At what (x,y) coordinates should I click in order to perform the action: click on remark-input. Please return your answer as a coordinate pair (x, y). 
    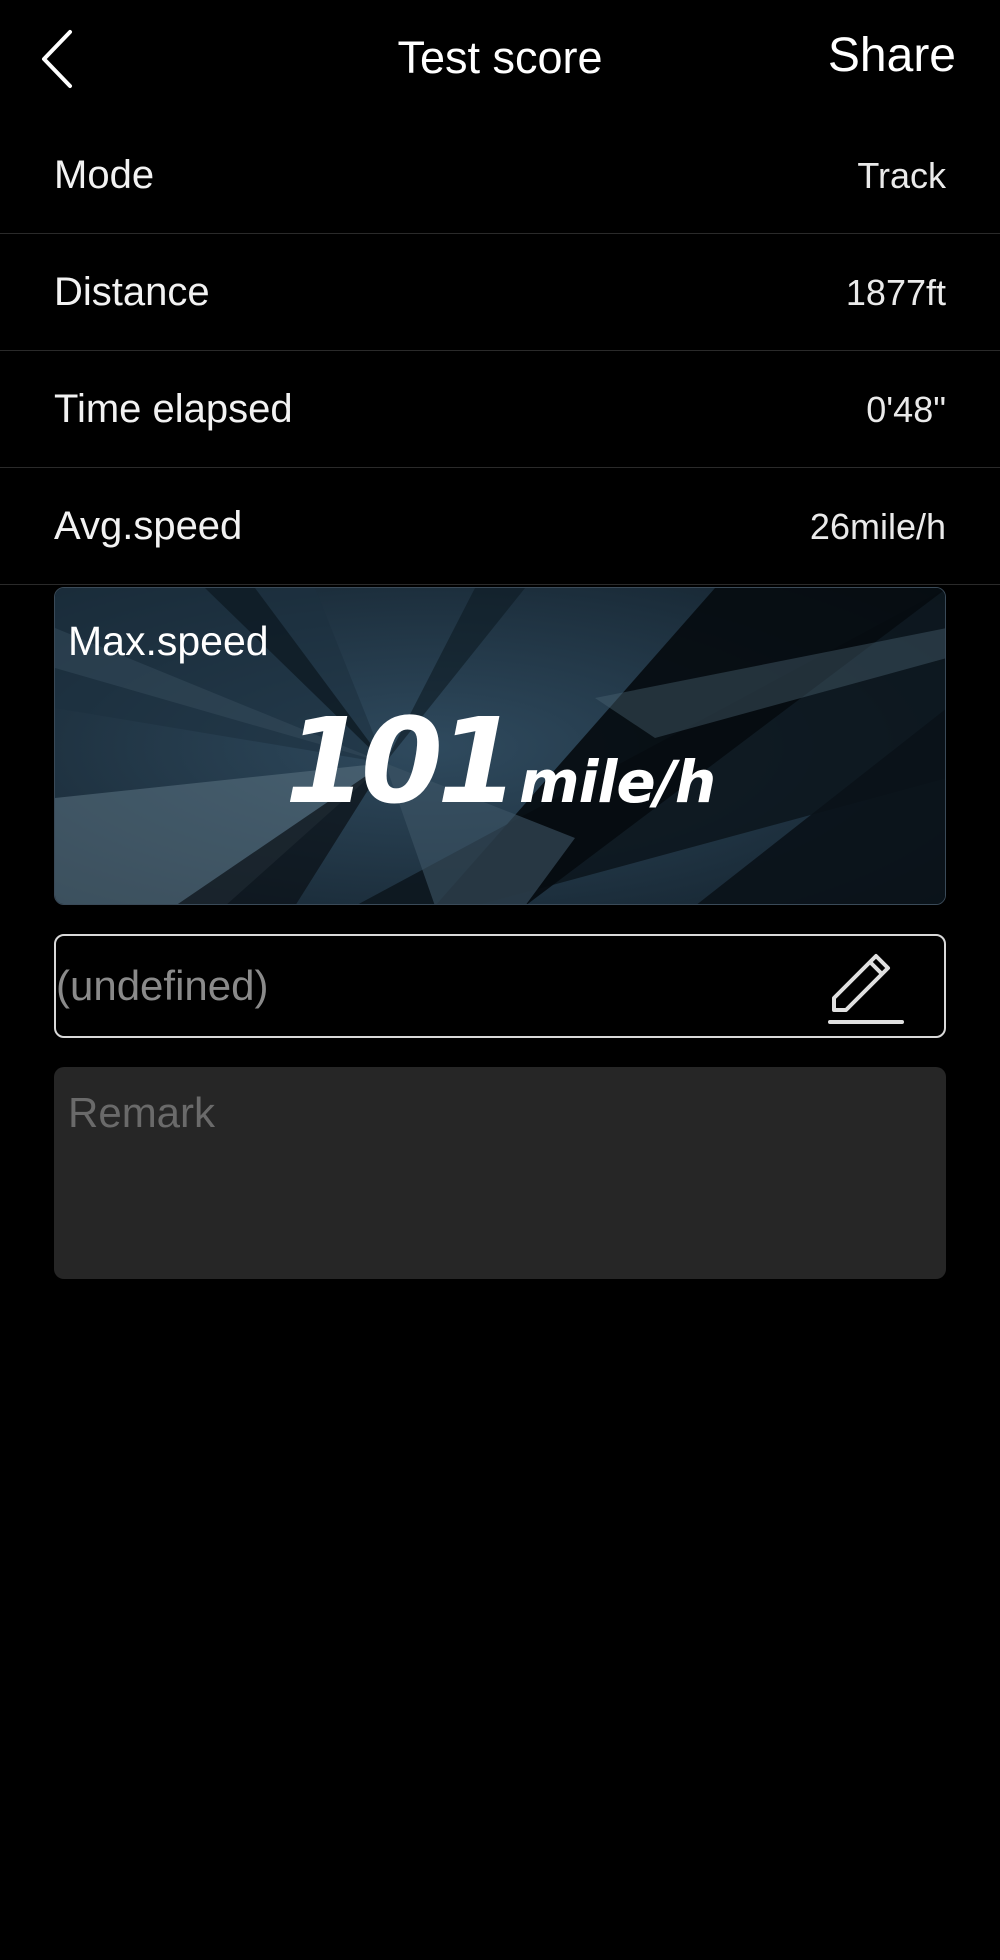
    Looking at the image, I should click on (500, 1173).